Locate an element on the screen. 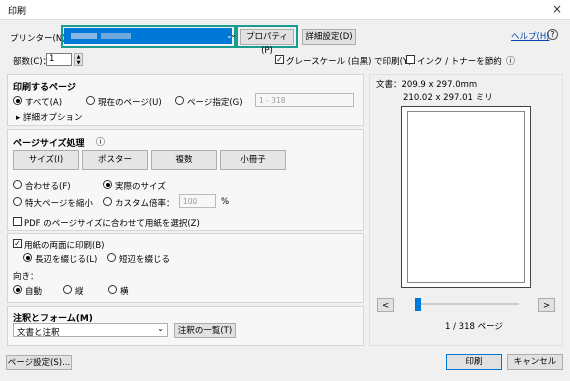 This screenshot has height=381, width=570. radio-short-edge-label: 短辺を綴じる is located at coordinates (145, 260).